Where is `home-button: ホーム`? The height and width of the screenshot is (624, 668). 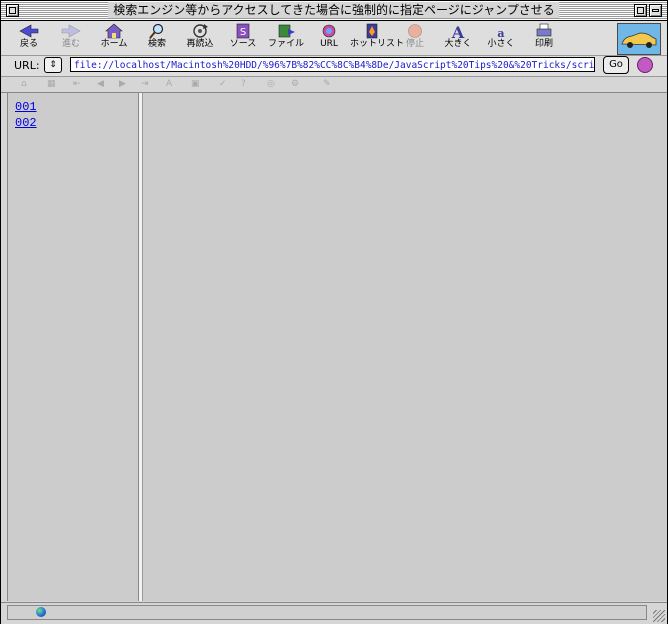
home-button: ホーム is located at coordinates (114, 38).